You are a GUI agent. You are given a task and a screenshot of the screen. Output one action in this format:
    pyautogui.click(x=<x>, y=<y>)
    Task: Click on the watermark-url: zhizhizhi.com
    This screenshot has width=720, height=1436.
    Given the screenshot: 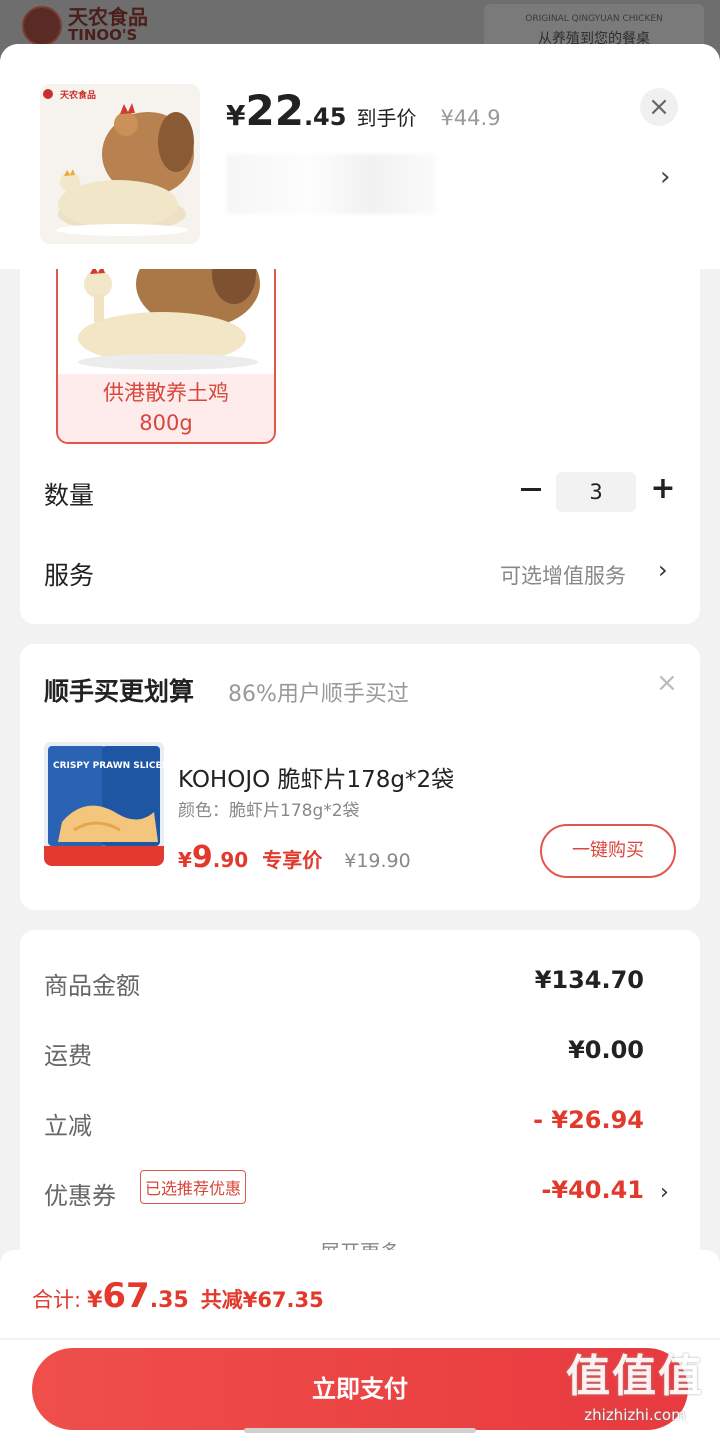 What is the action you would take?
    pyautogui.click(x=635, y=1415)
    